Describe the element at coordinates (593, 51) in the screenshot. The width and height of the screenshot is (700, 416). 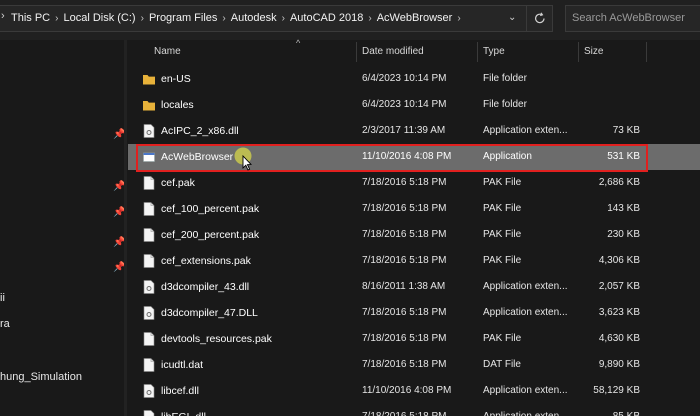
I see `column-header-size: Size` at that location.